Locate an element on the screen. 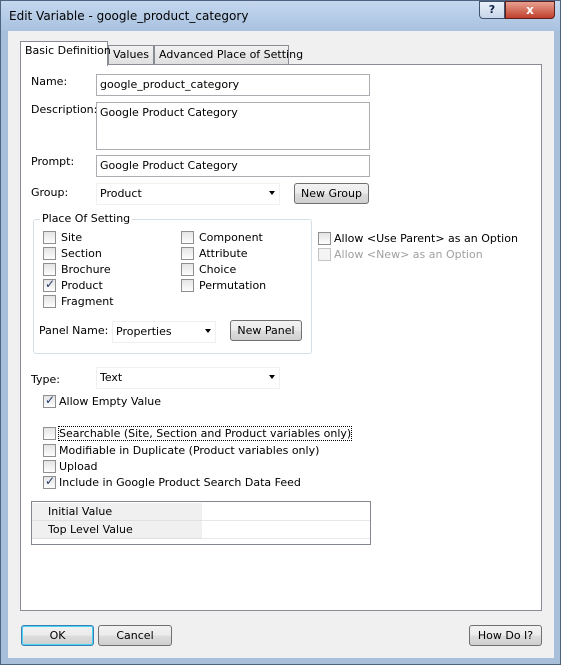  tab-label: Values is located at coordinates (131, 54).